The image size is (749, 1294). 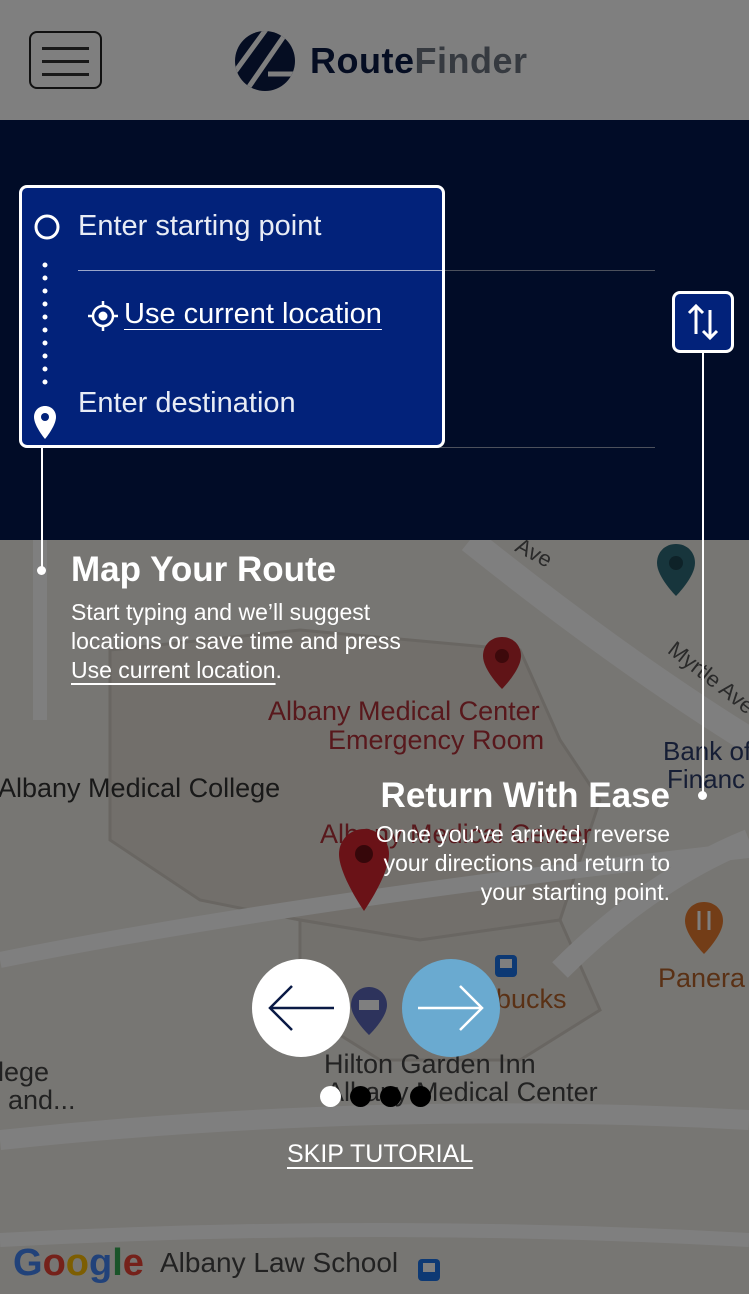 I want to click on next-button, so click(x=451, y=1008).